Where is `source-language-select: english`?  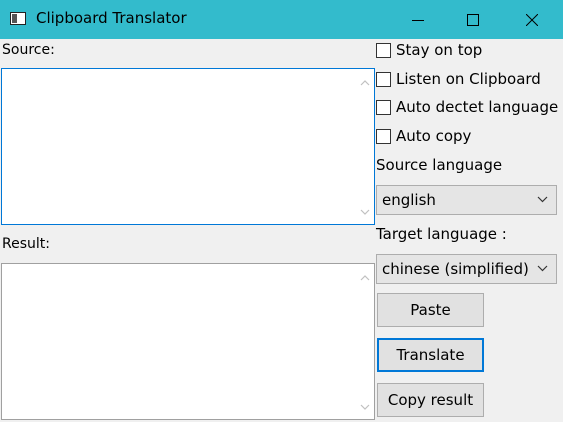 source-language-select: english is located at coordinates (466, 200).